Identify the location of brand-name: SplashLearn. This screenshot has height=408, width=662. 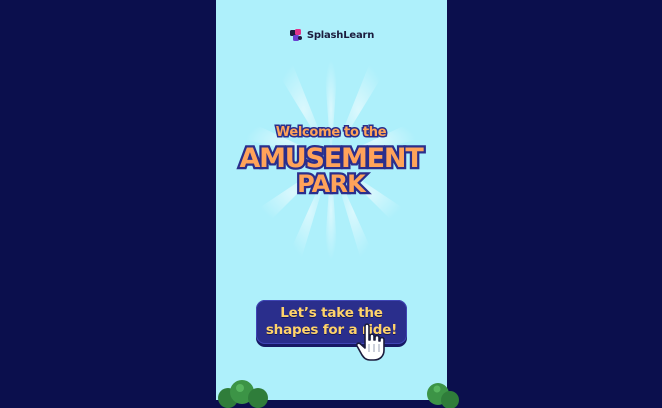
(340, 35).